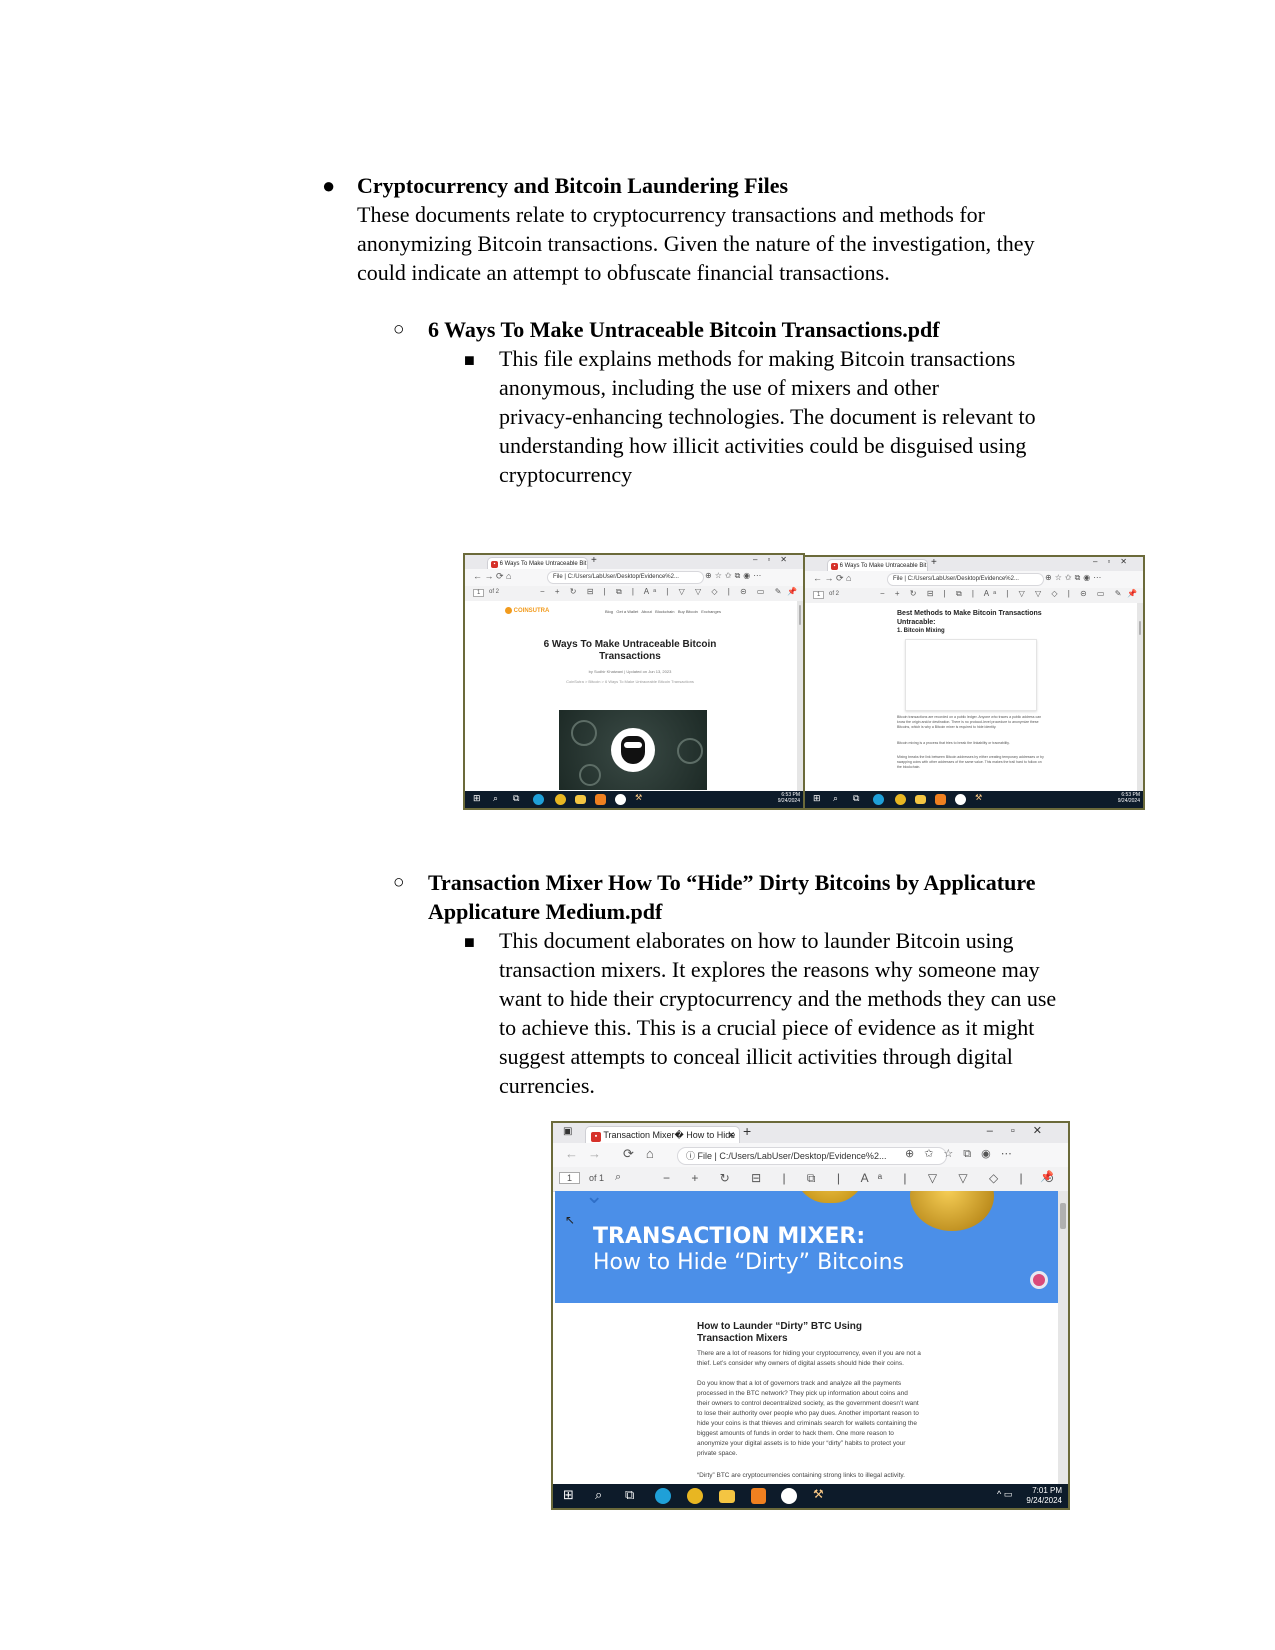 The height and width of the screenshot is (1650, 1275). Describe the element at coordinates (588, 1153) in the screenshot. I see `back-forward-icon: ←→` at that location.